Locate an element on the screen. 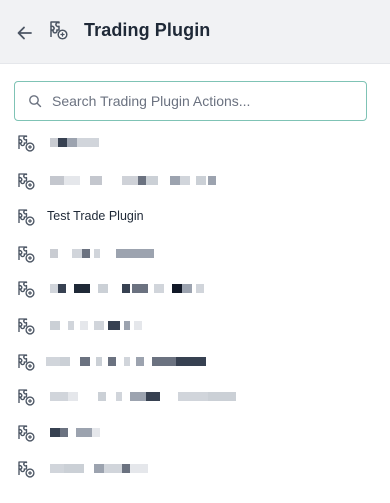 The image size is (390, 503). list-item: Test Trade Plugin is located at coordinates (185, 217).